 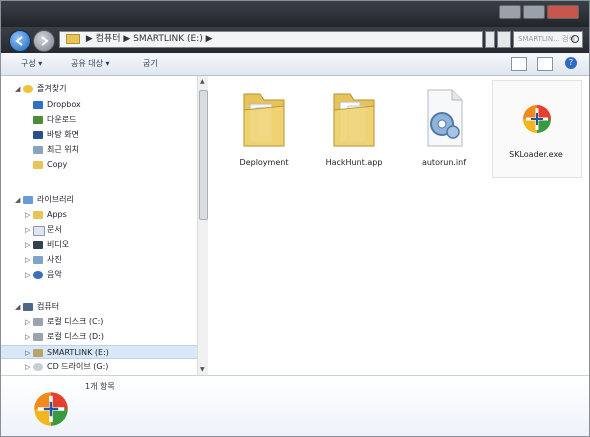 I want to click on file-item-deployment: Deployment, so click(x=264, y=127).